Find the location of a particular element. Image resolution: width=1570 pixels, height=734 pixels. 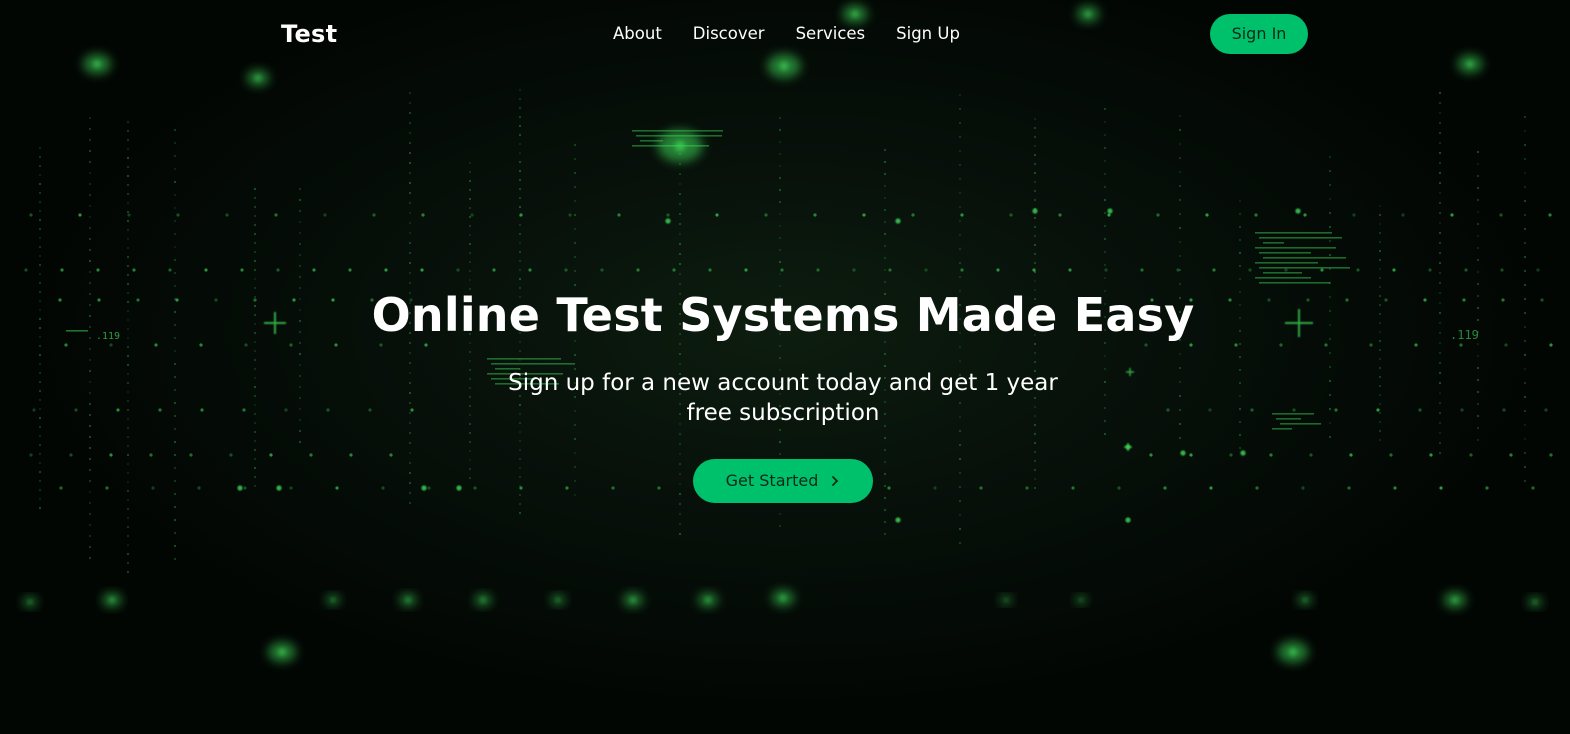

chevron-right-icon is located at coordinates (835, 481).